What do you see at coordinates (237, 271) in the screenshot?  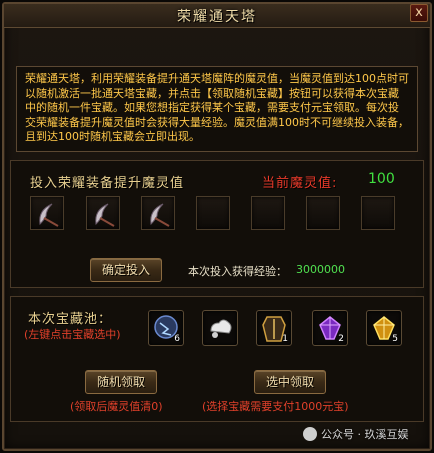 I see `exp-label: 本次投入获得经验：` at bounding box center [237, 271].